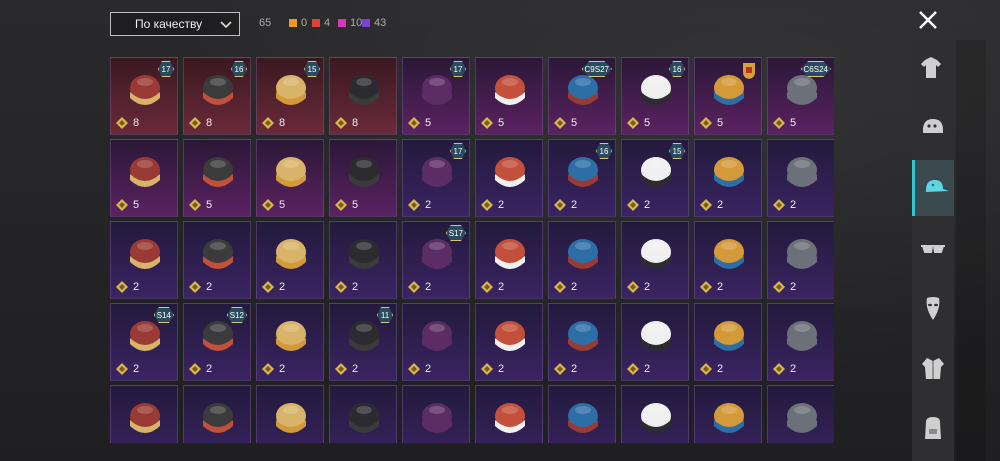 The height and width of the screenshot is (461, 1000). I want to click on item-card-cat-hat: 8 16, so click(217, 96).